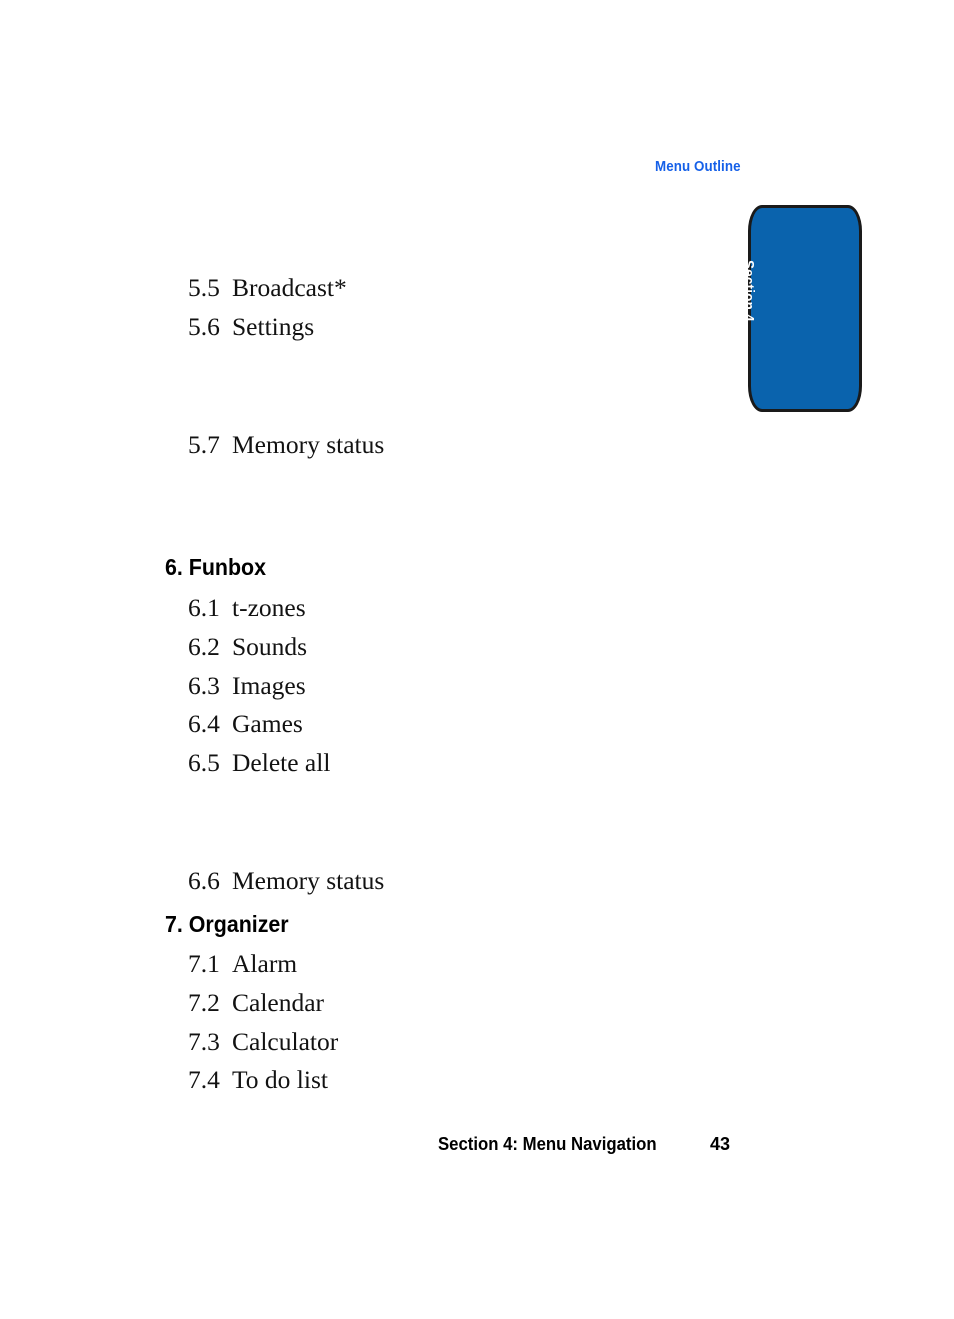 The height and width of the screenshot is (1319, 954). Describe the element at coordinates (267, 723) in the screenshot. I see `outline-item-label: Games` at that location.